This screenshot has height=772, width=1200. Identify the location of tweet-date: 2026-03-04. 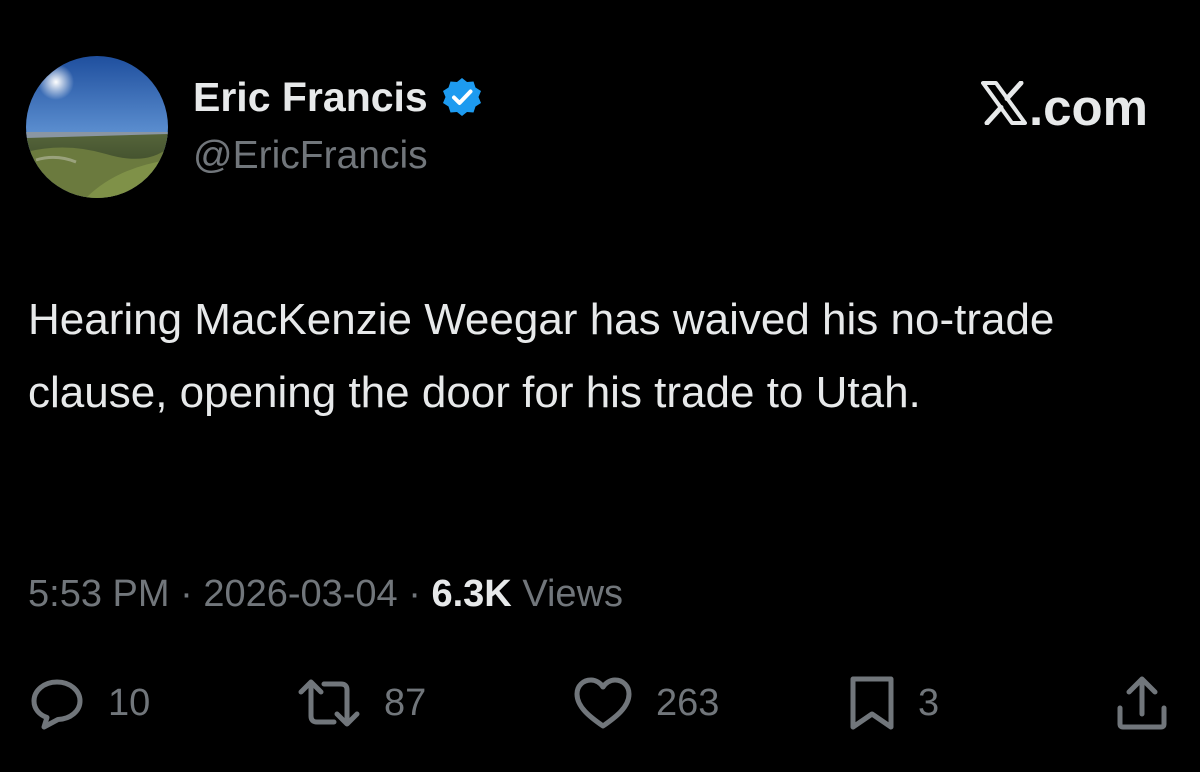
(300, 594).